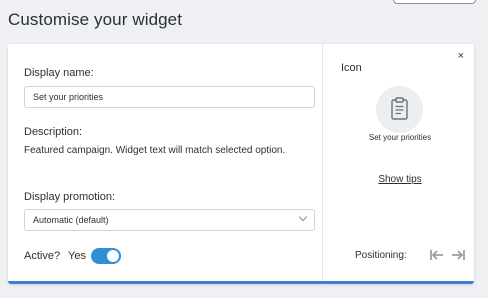 The image size is (488, 298). What do you see at coordinates (70, 197) in the screenshot?
I see `display-promotion-label: Display promotion:` at bounding box center [70, 197].